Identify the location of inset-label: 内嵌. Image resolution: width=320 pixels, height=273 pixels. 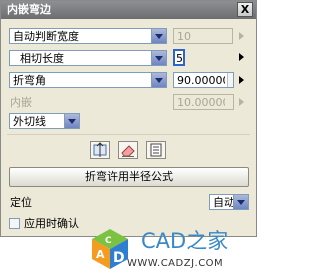
(21, 102).